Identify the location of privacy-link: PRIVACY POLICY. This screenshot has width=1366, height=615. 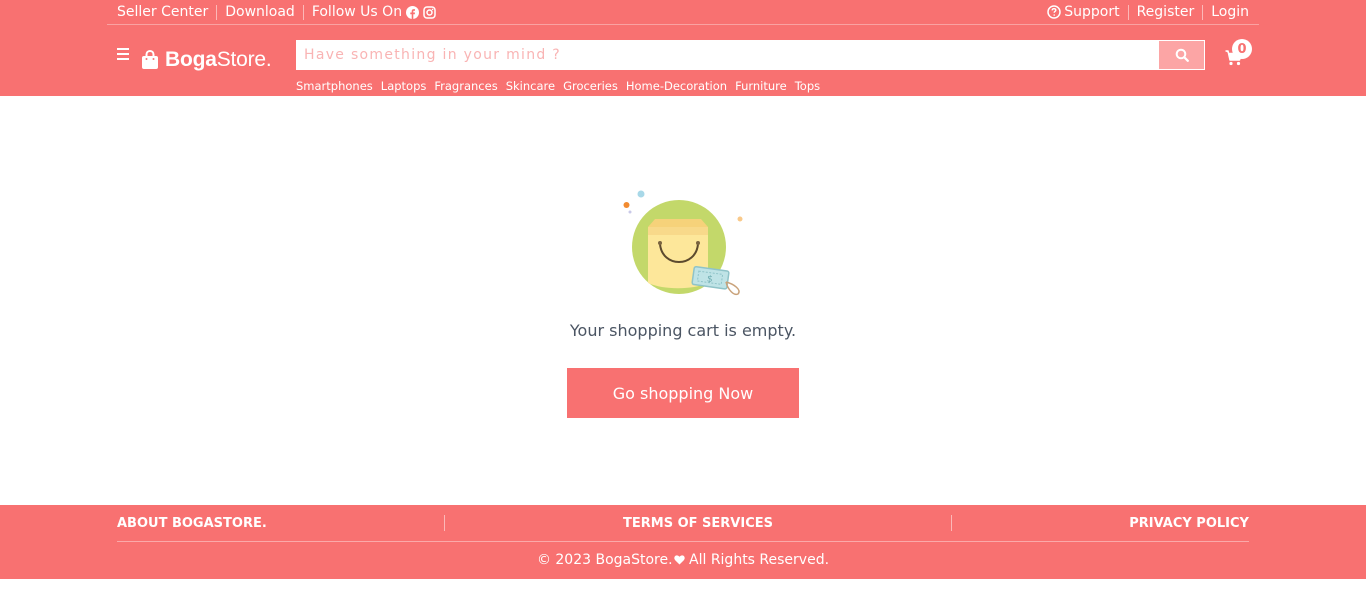
(1189, 523).